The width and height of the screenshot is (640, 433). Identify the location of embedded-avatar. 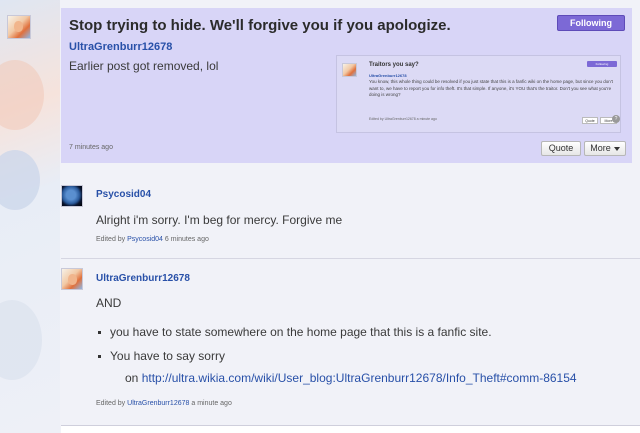
(349, 70).